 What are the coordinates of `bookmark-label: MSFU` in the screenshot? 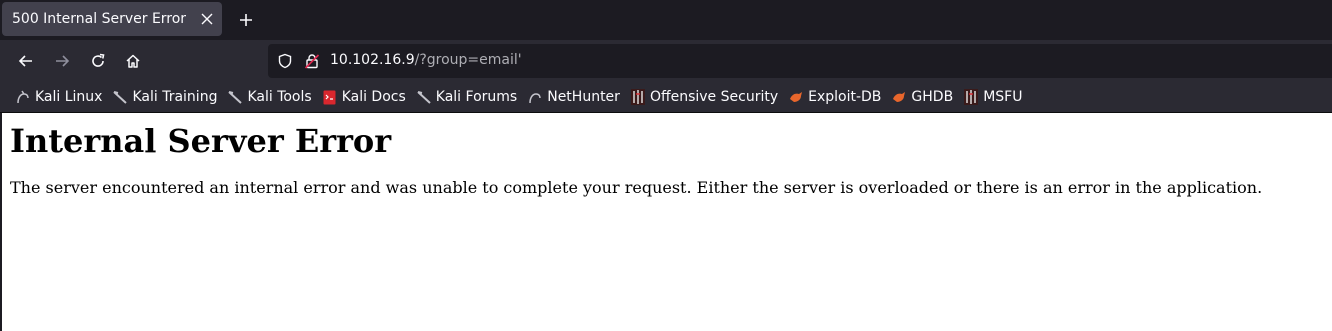 It's located at (1003, 97).